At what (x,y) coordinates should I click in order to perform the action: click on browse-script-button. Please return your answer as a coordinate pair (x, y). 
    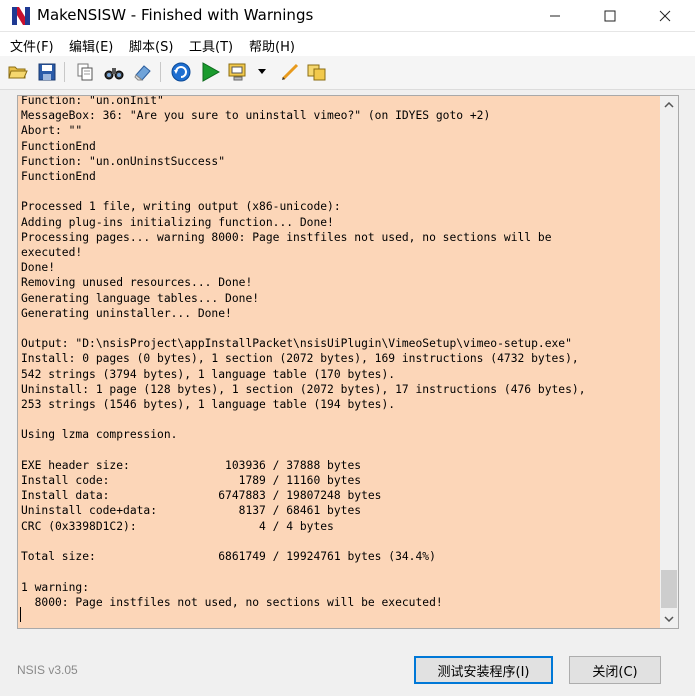
    Looking at the image, I should click on (317, 72).